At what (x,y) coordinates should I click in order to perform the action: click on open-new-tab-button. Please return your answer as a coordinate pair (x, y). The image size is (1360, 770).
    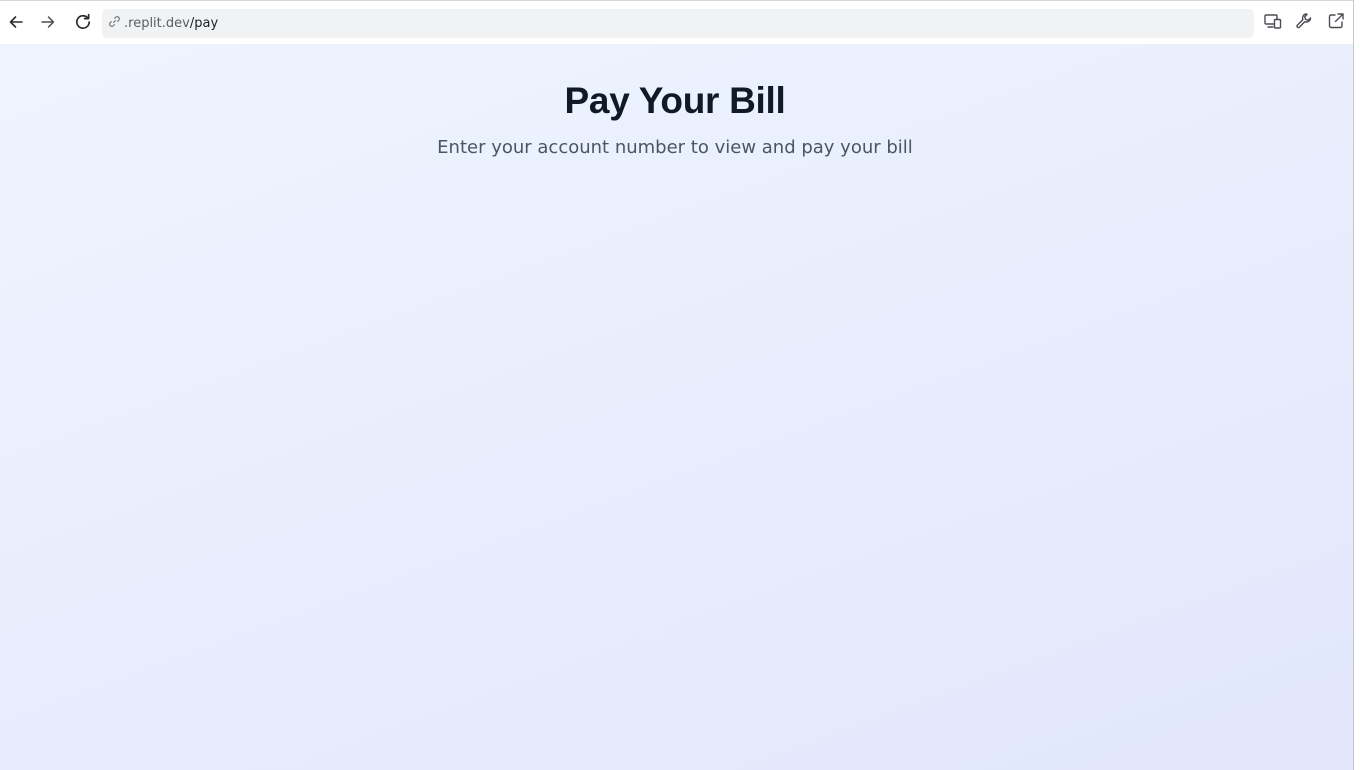
    Looking at the image, I should click on (1336, 23).